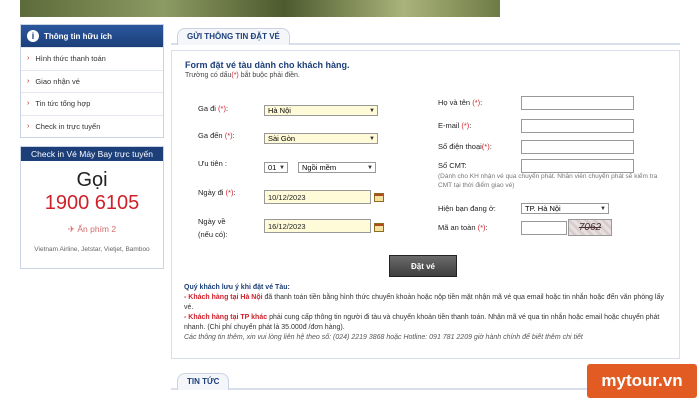 The image size is (700, 405). What do you see at coordinates (577, 103) in the screenshot?
I see `full-name-input` at bounding box center [577, 103].